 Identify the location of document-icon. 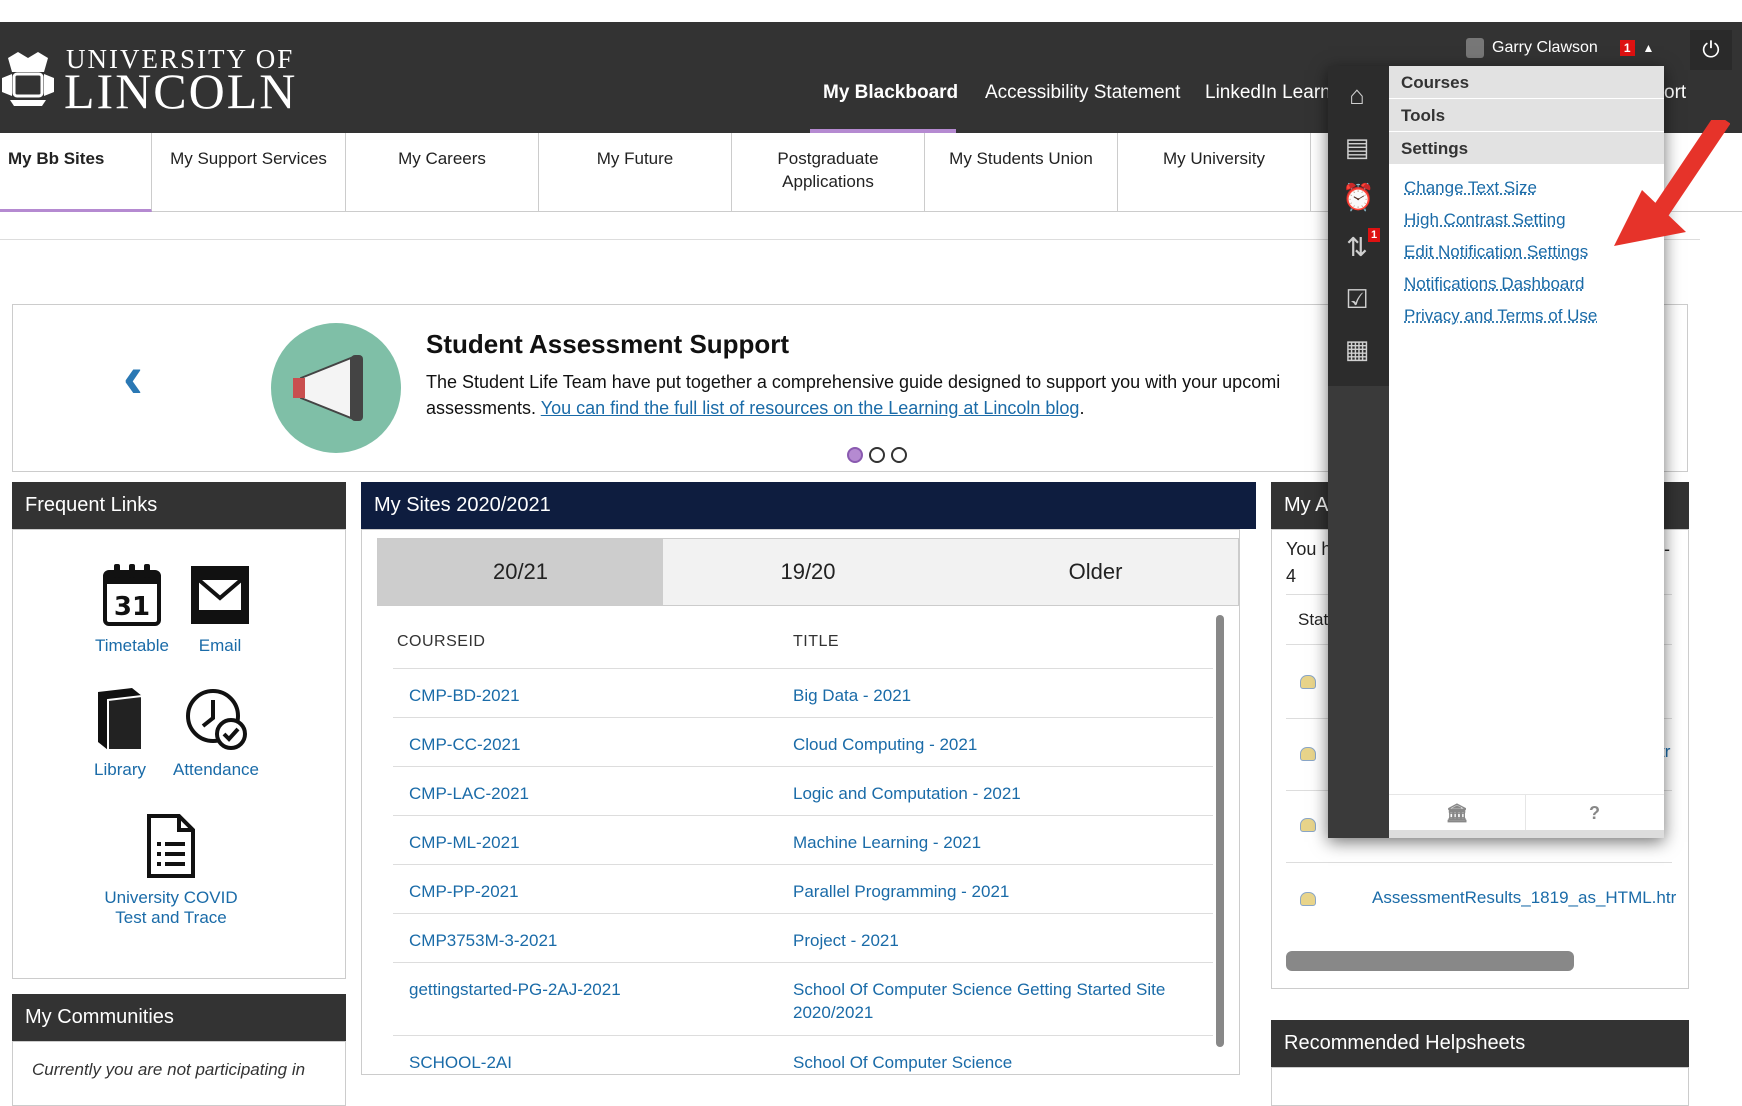
(171, 846).